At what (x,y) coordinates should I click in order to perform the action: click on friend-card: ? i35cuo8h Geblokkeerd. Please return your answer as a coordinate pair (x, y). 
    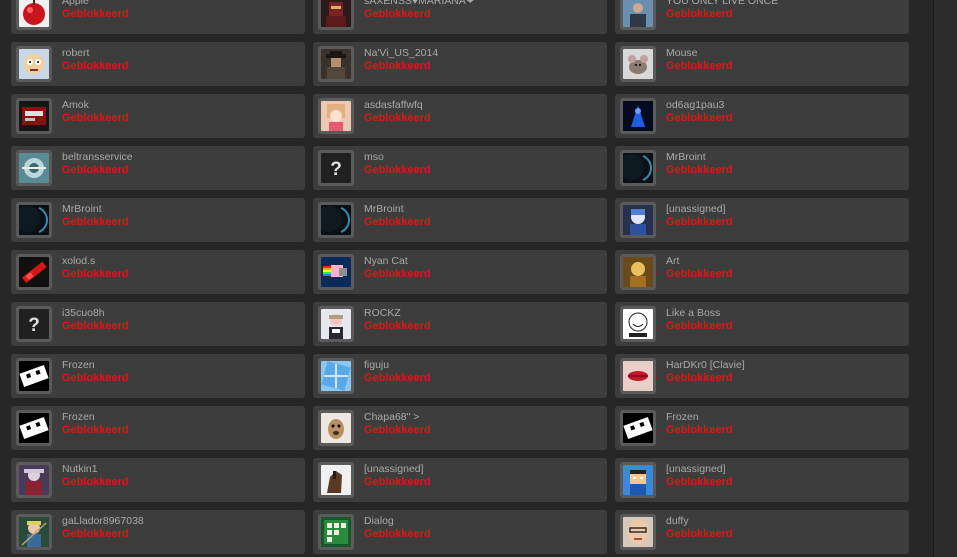
    Looking at the image, I should click on (158, 324).